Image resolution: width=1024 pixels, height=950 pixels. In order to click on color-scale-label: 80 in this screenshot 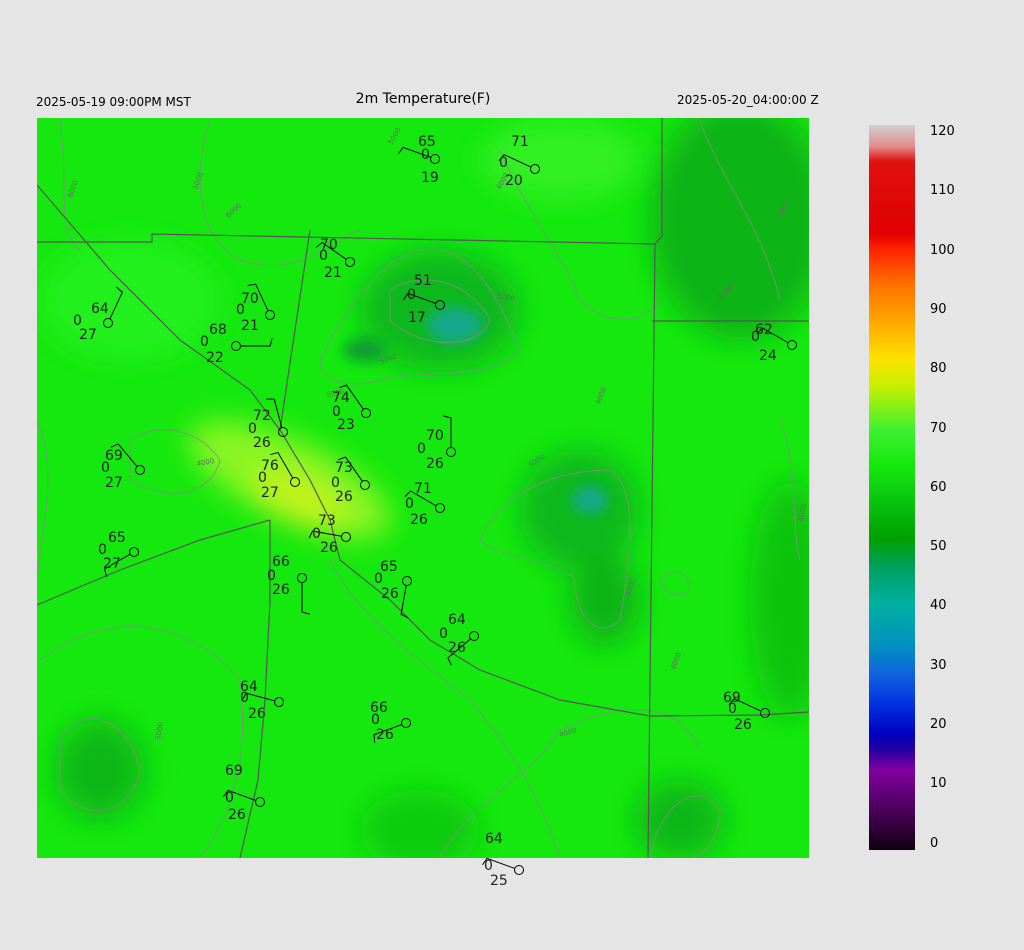, I will do `click(938, 369)`.